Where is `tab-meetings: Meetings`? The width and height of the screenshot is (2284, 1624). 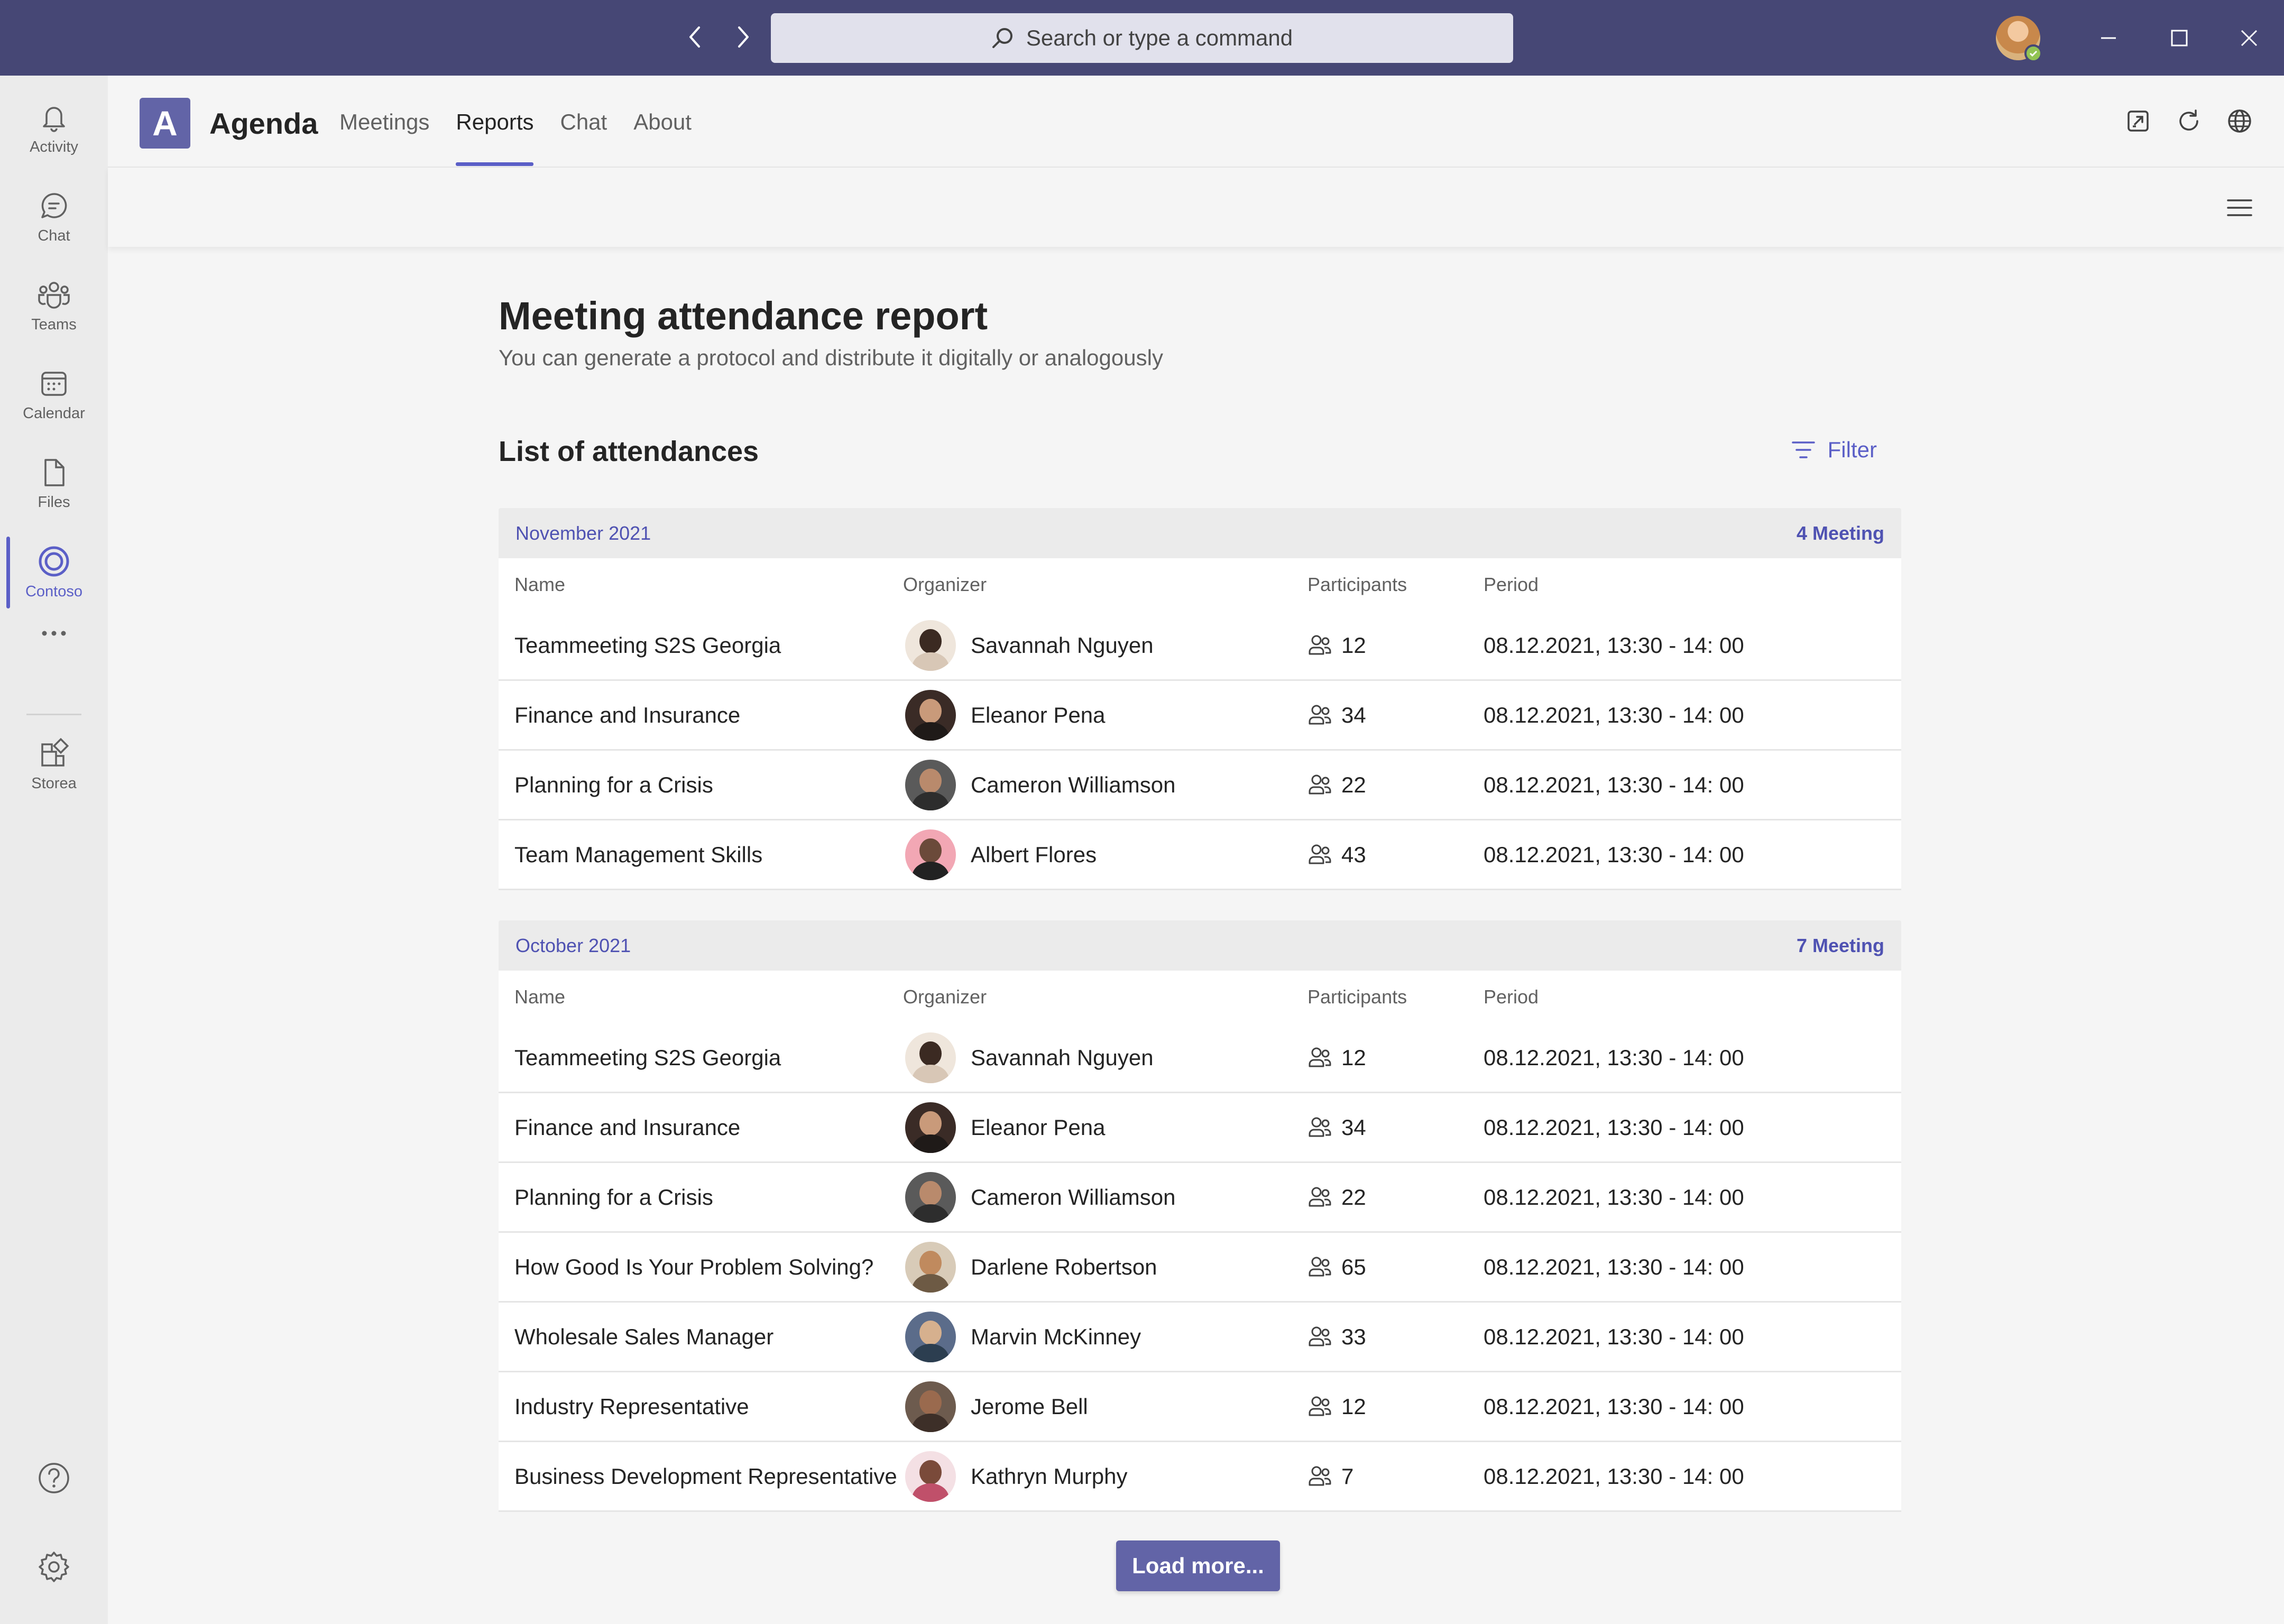
tab-meetings: Meetings is located at coordinates (384, 121).